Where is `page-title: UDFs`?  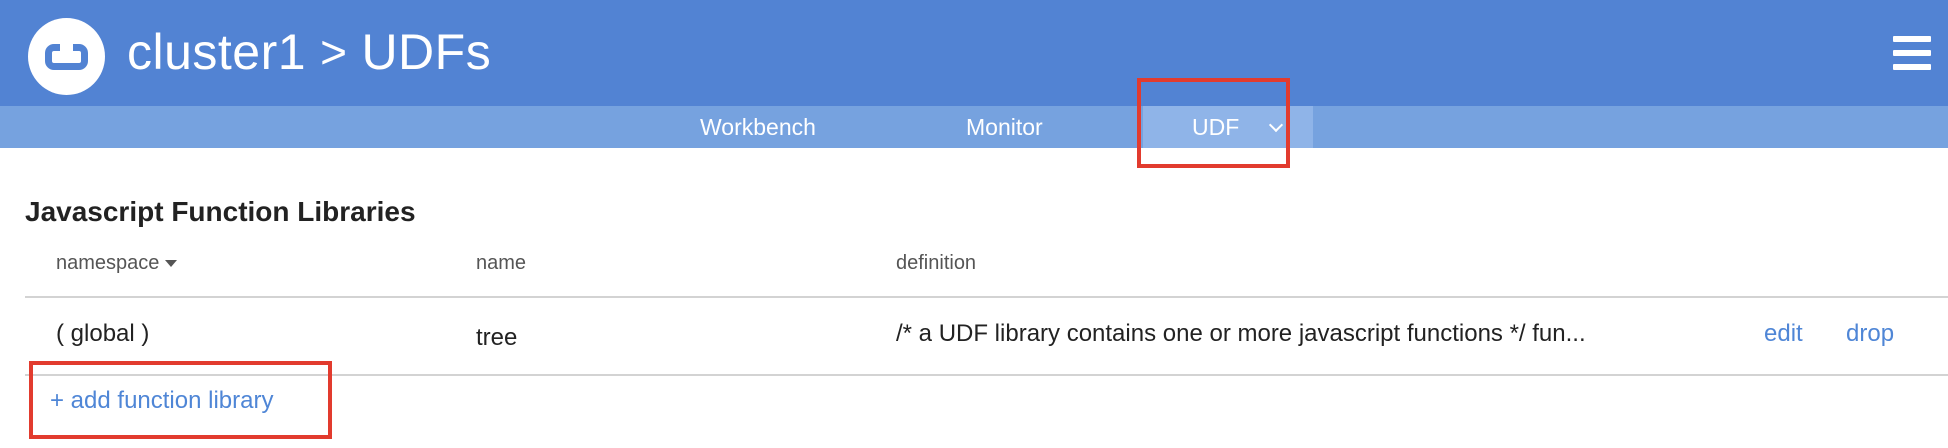
page-title: UDFs is located at coordinates (426, 52).